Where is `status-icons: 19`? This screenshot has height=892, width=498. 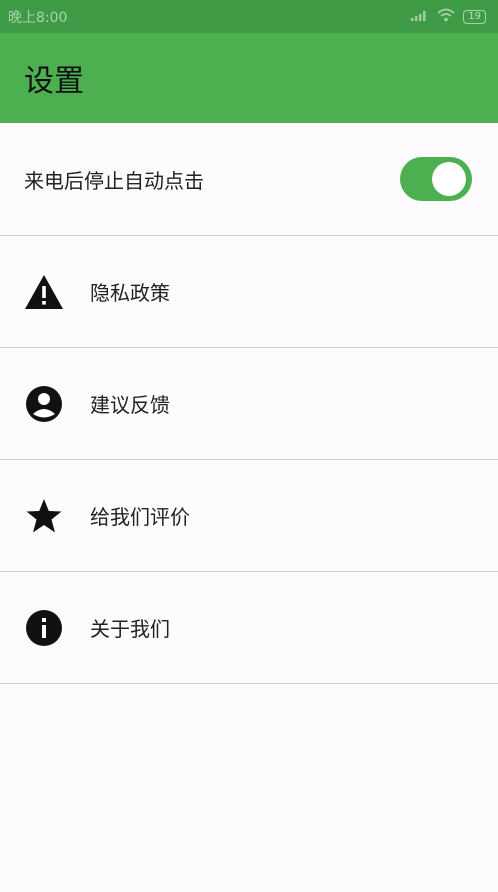 status-icons: 19 is located at coordinates (448, 17).